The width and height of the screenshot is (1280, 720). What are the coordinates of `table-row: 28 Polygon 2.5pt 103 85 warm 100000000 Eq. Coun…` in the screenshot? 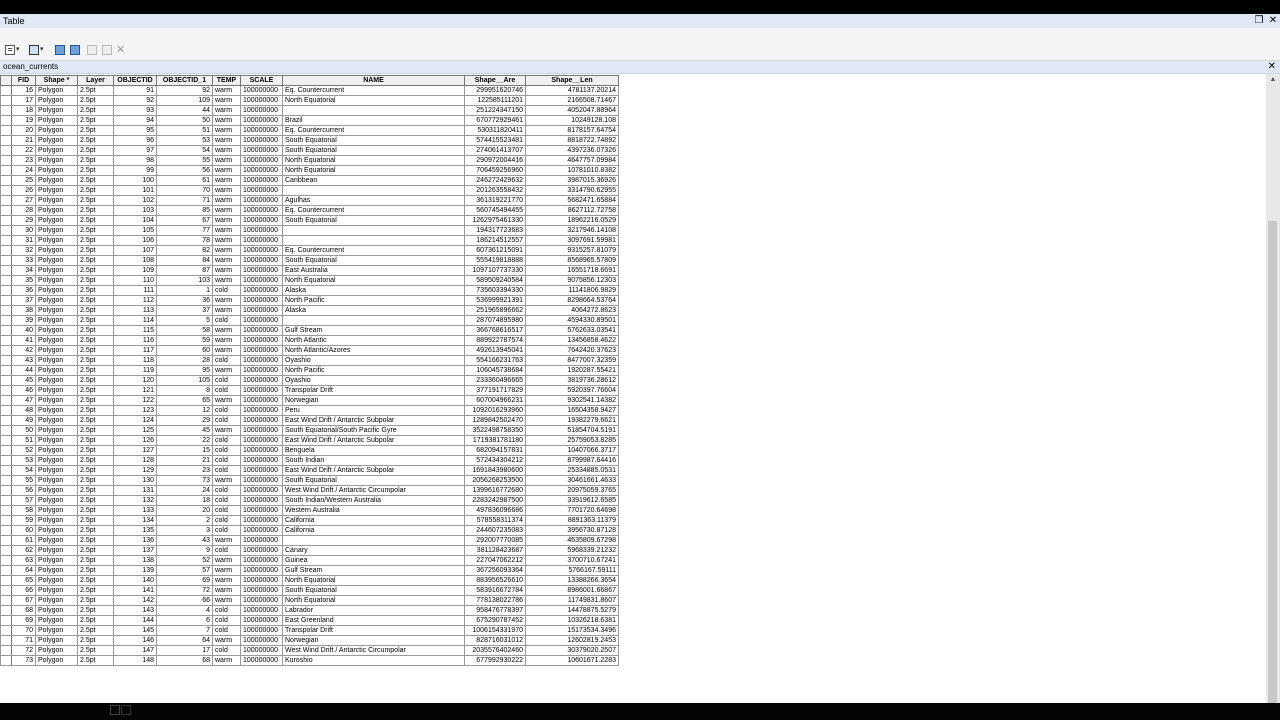 It's located at (309, 210).